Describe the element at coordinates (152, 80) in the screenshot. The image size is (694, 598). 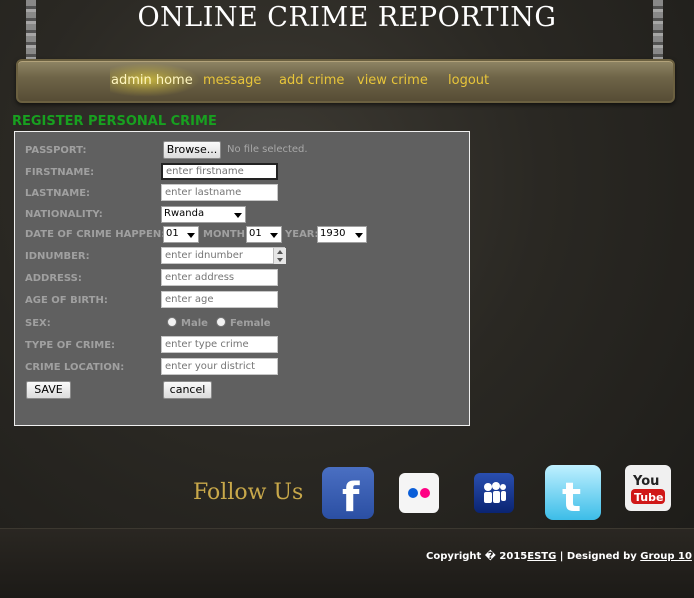
I see `nav-admin-home: admin home` at that location.